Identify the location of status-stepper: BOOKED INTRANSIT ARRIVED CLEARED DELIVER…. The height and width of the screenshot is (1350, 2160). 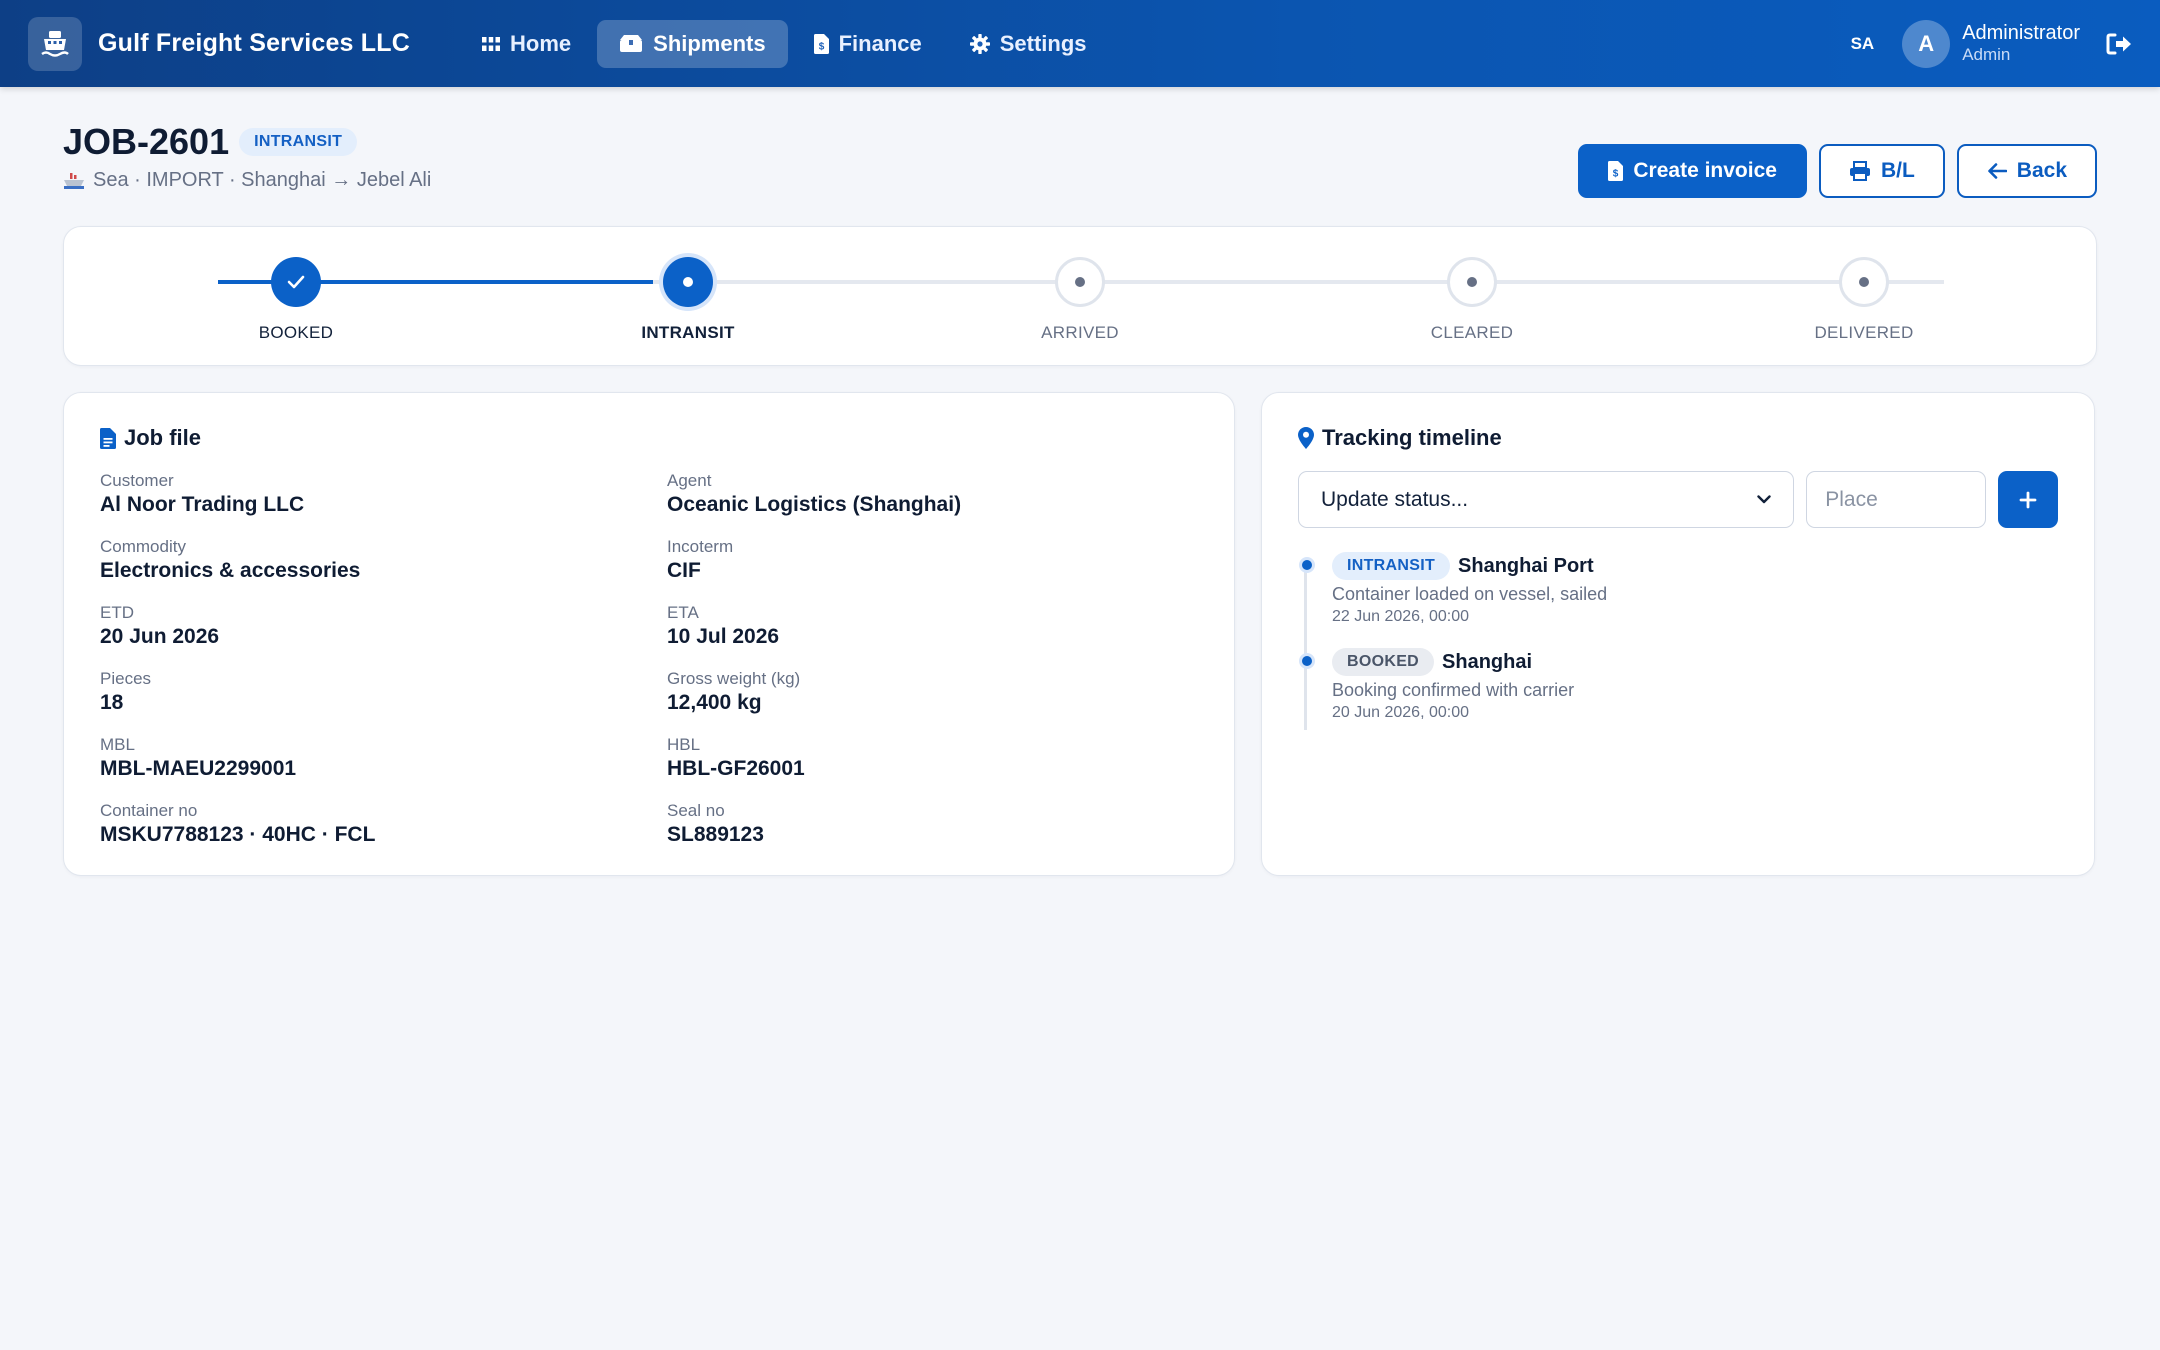
(1080, 296).